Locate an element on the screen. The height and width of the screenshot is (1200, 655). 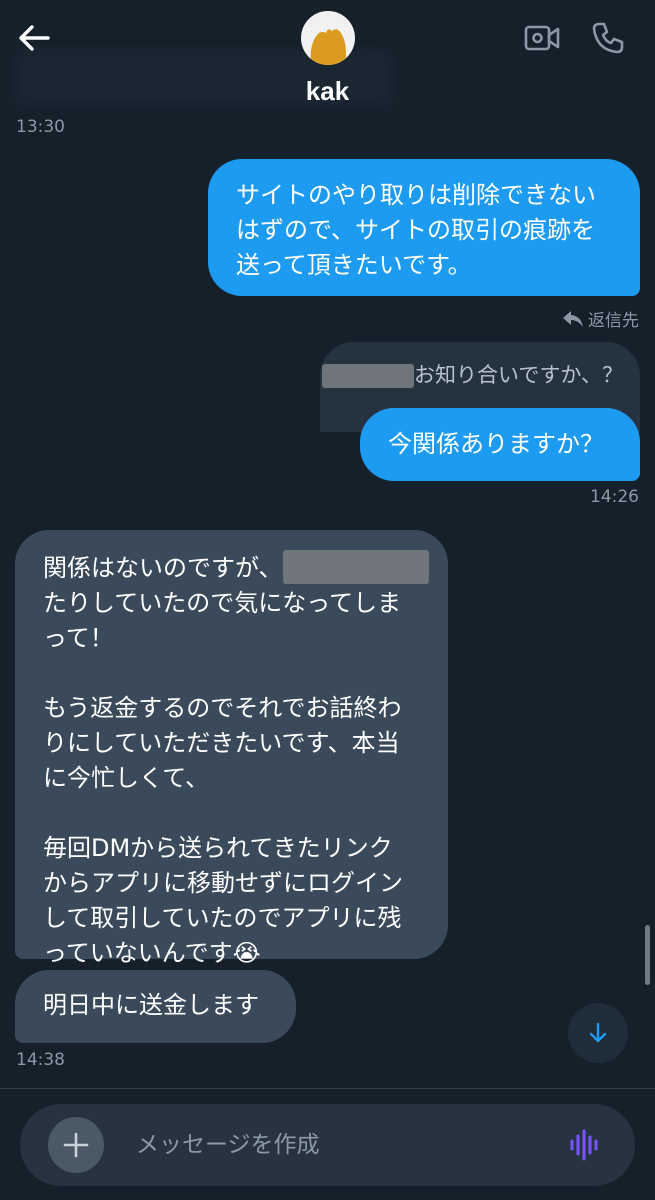
message-composer is located at coordinates (327, 1145).